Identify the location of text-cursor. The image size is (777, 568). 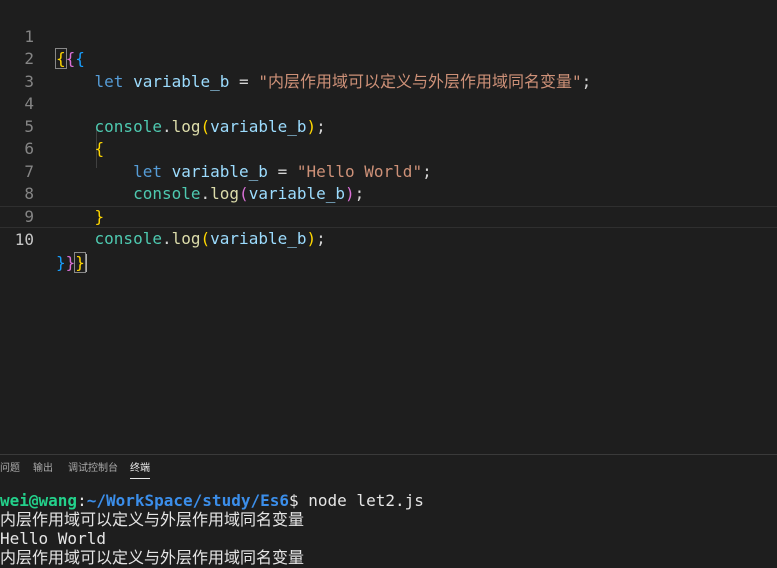
(85, 263).